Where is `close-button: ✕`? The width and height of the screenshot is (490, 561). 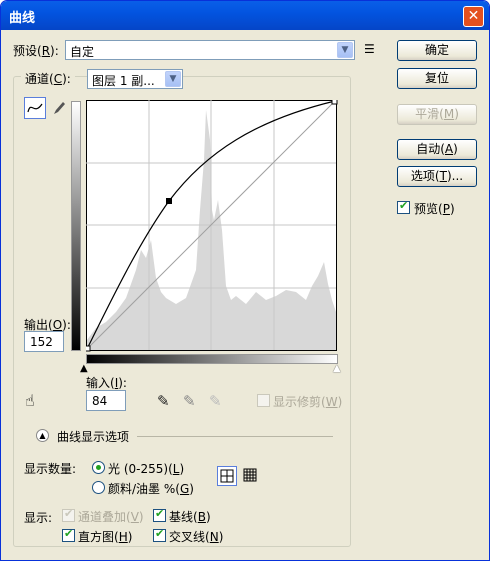 close-button: ✕ is located at coordinates (473, 16).